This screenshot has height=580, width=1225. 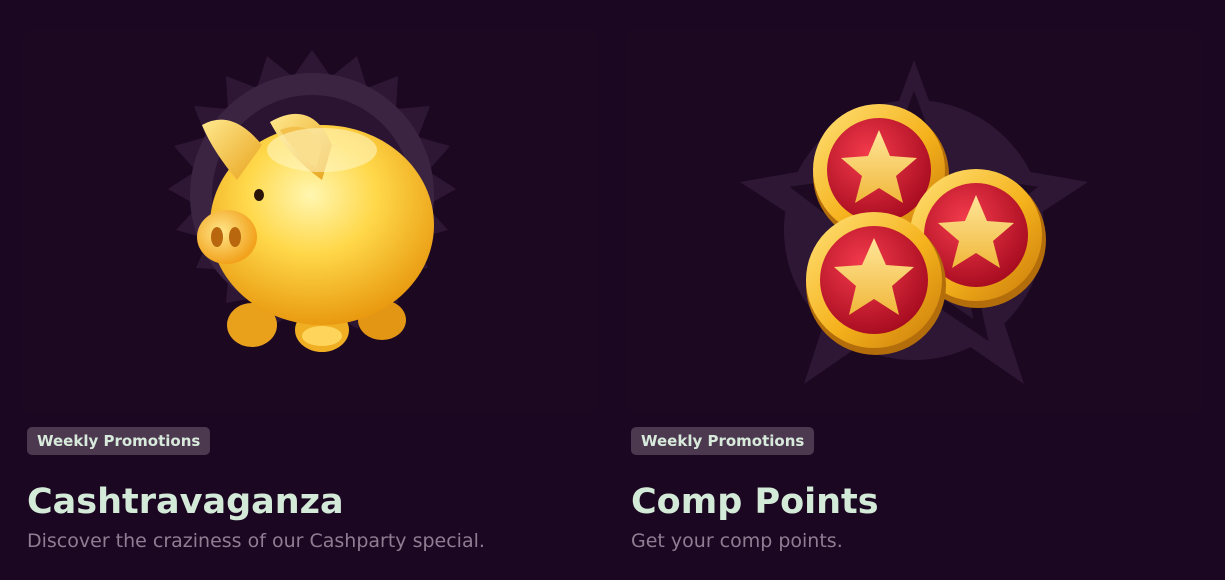 What do you see at coordinates (185, 502) in the screenshot?
I see `promo-title: Cashtravaganza` at bounding box center [185, 502].